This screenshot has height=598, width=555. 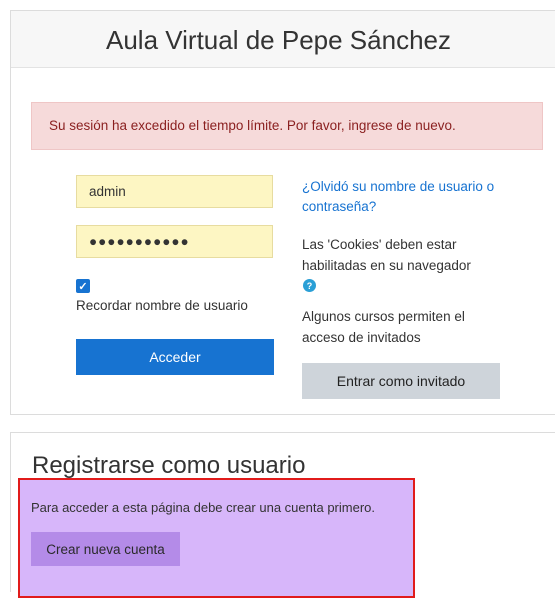 I want to click on help-icon: ?, so click(x=309, y=285).